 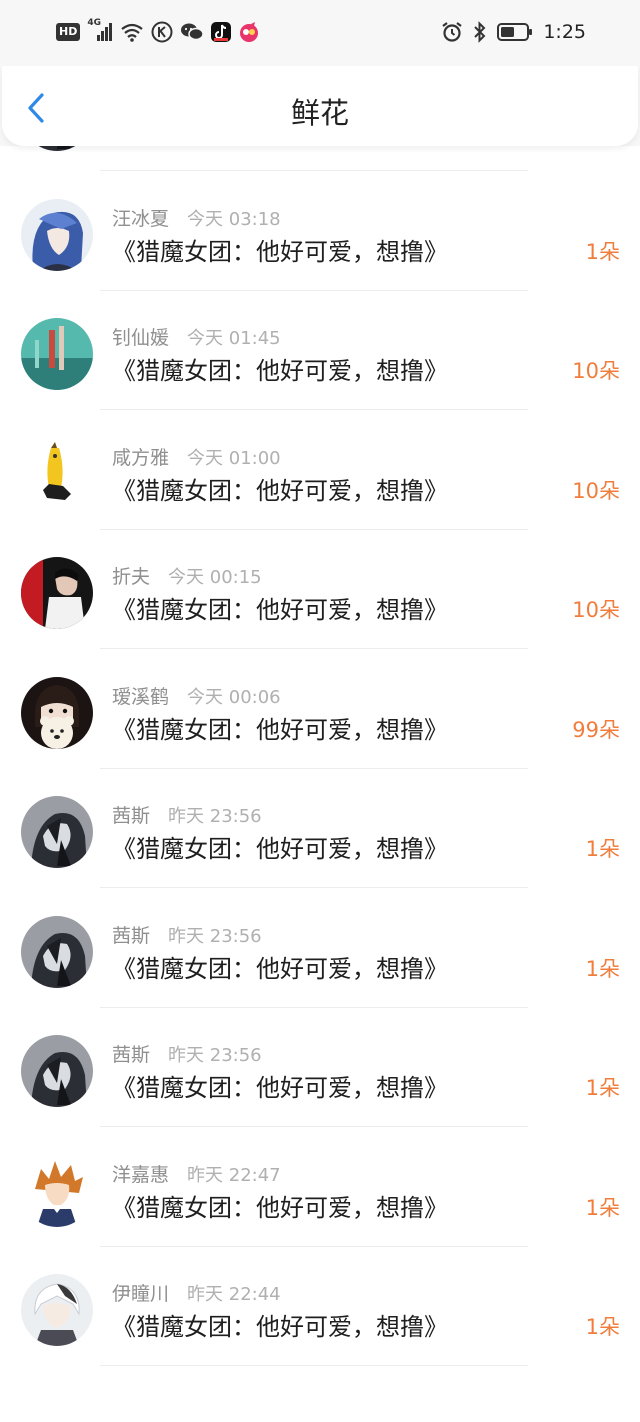 I want to click on gift-time: 今天 01:45, so click(x=234, y=338).